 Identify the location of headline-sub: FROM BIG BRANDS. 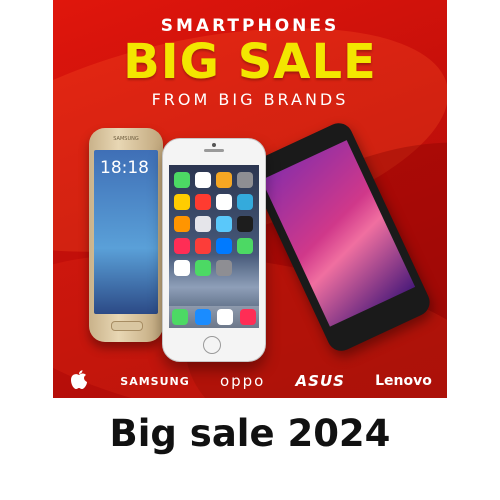
(250, 99).